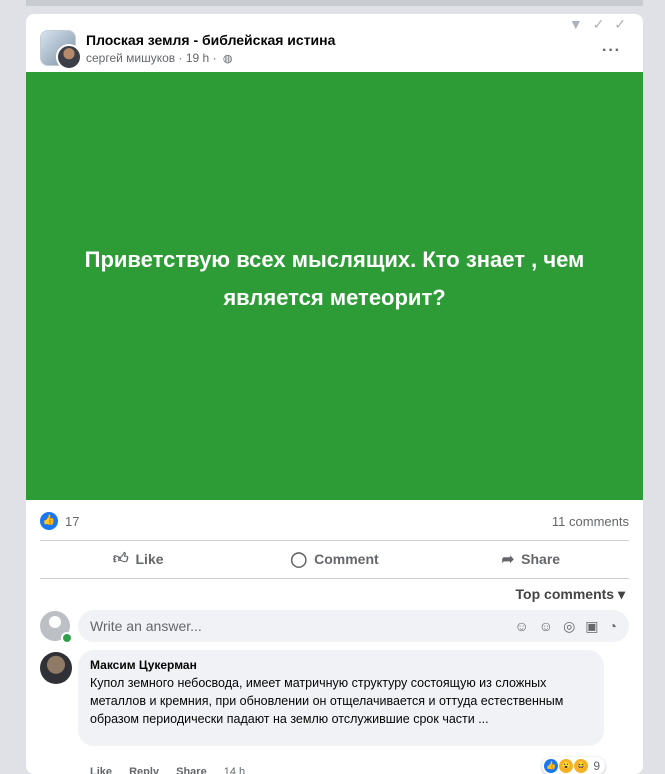  I want to click on like-label: Like, so click(149, 559).